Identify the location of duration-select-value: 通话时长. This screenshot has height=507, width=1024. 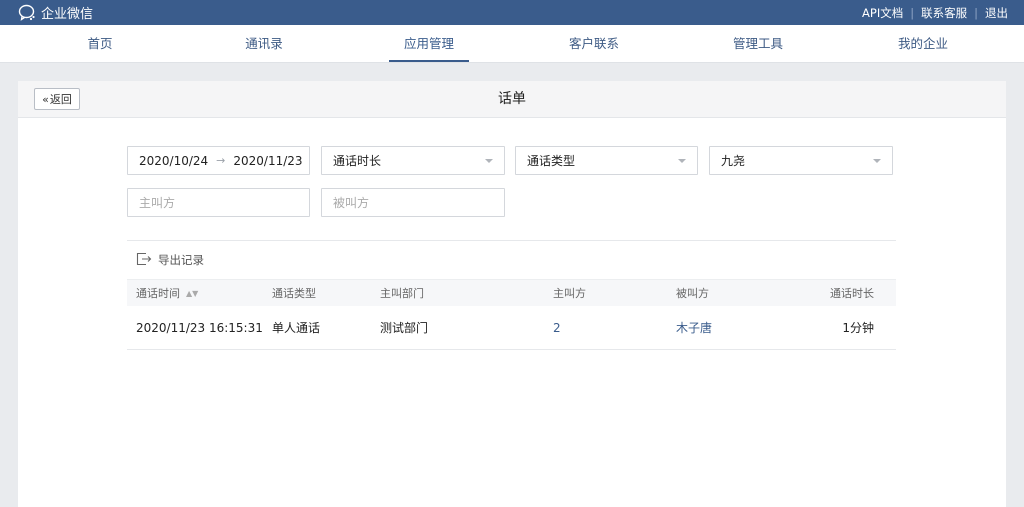
(357, 161).